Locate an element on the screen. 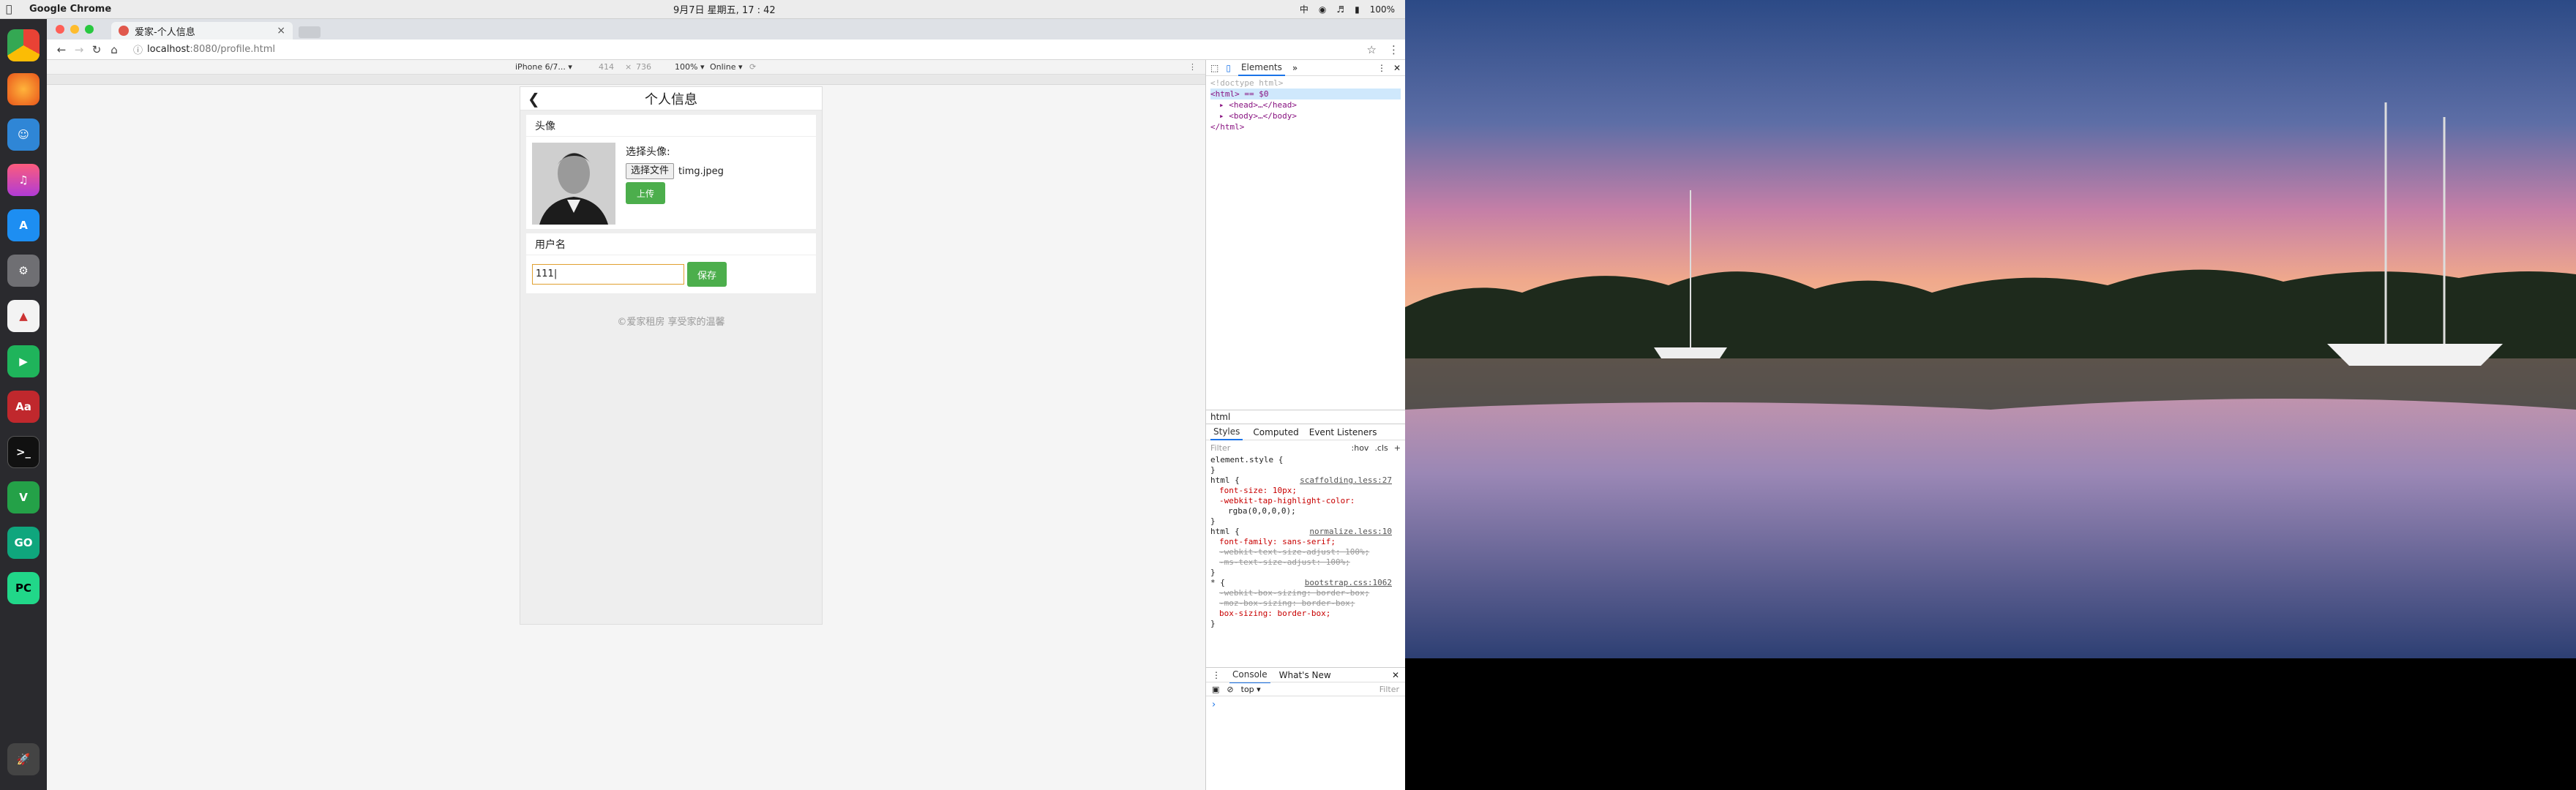 This screenshot has height=790, width=2576. zoom-select: 100% ▾ is located at coordinates (689, 67).